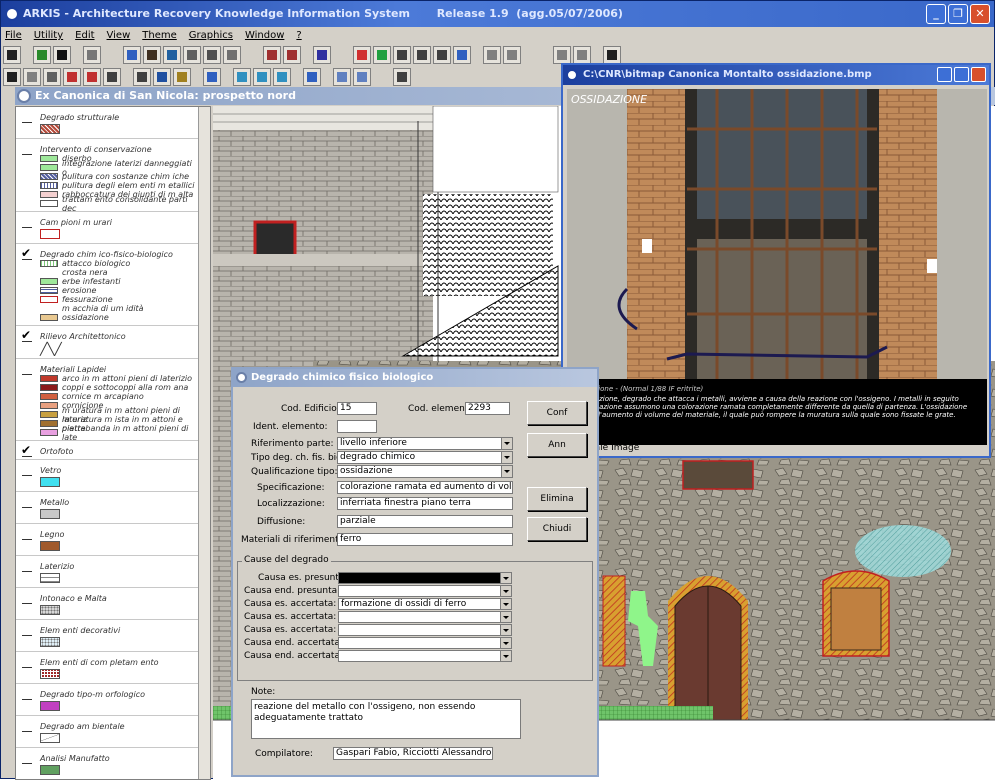 The height and width of the screenshot is (780, 995). What do you see at coordinates (172, 55) in the screenshot?
I see `globe-icon` at bounding box center [172, 55].